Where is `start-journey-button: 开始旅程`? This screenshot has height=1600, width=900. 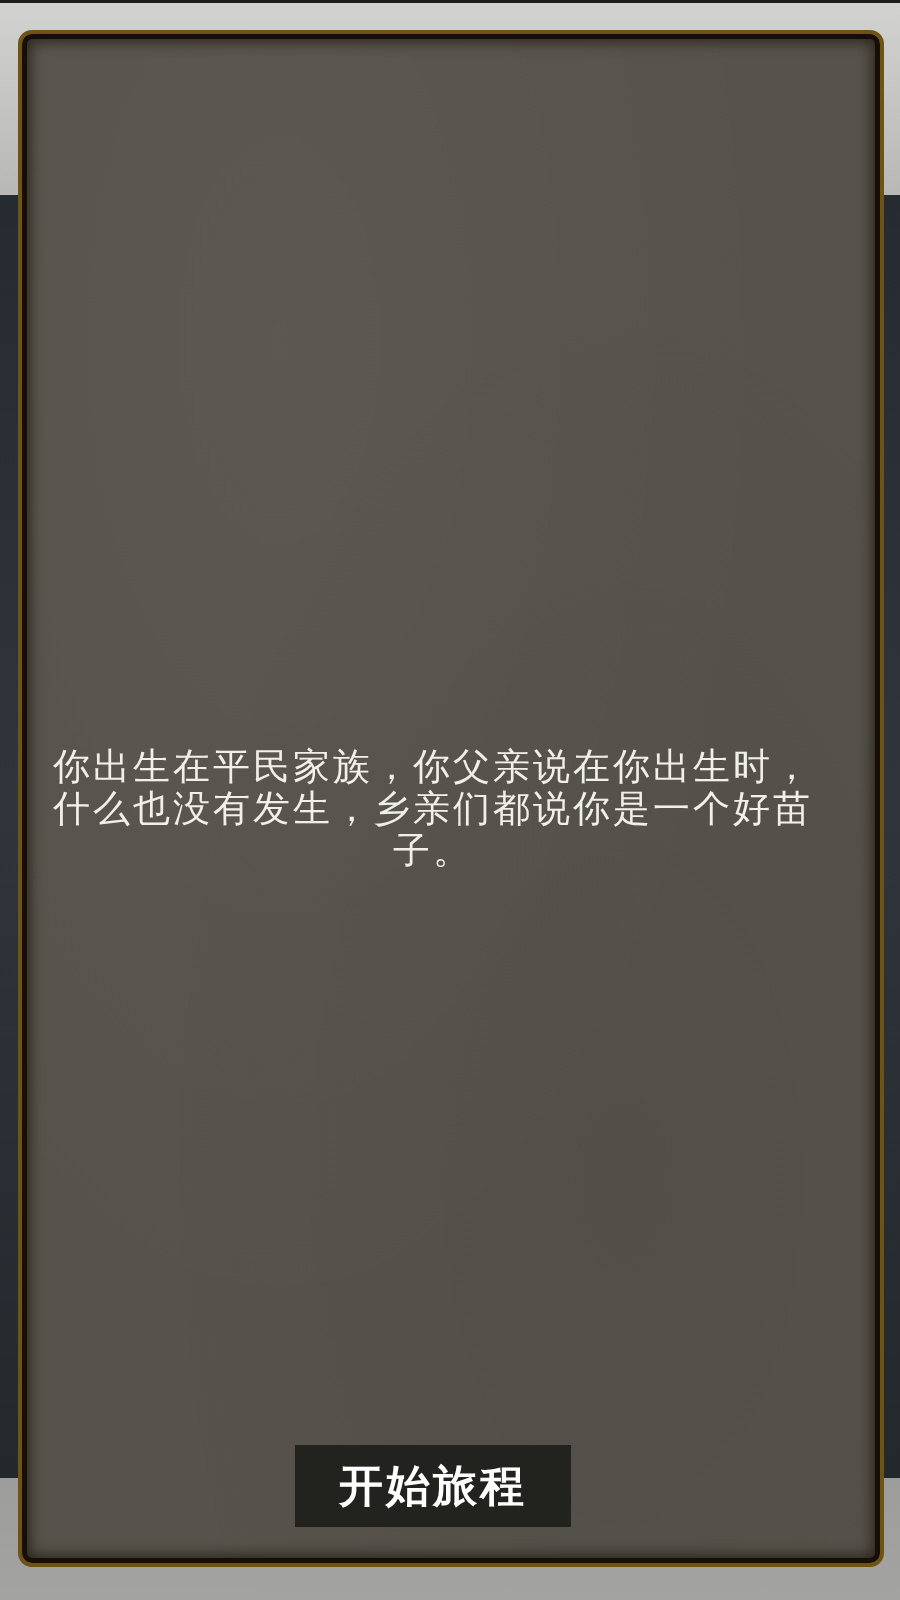
start-journey-button: 开始旅程 is located at coordinates (433, 1486).